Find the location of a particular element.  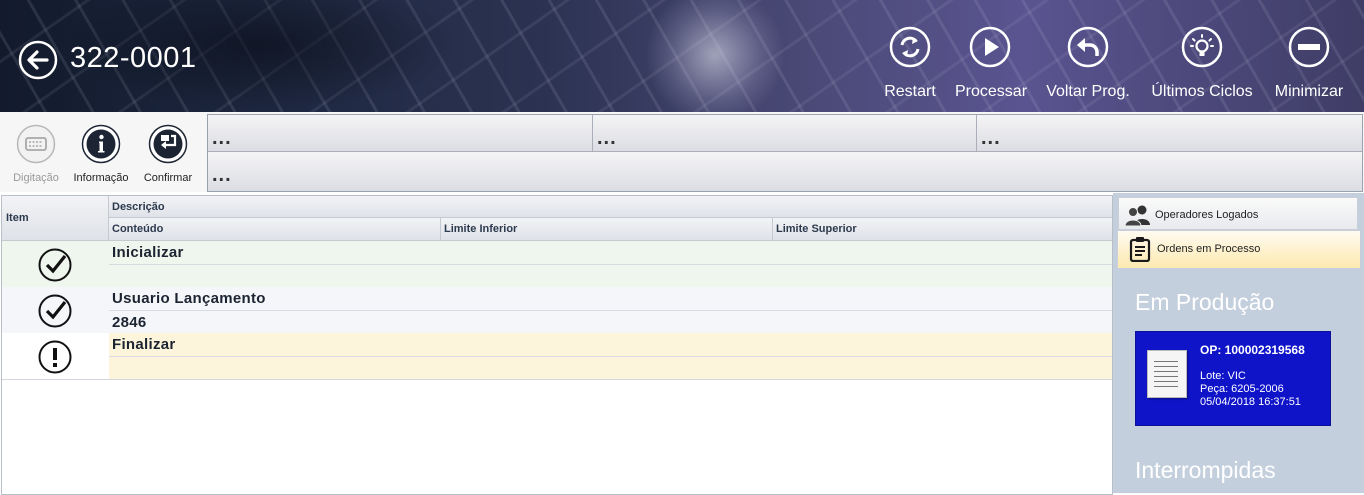

ultimos-ciclos-button: Últimos Ciclos is located at coordinates (1202, 63).